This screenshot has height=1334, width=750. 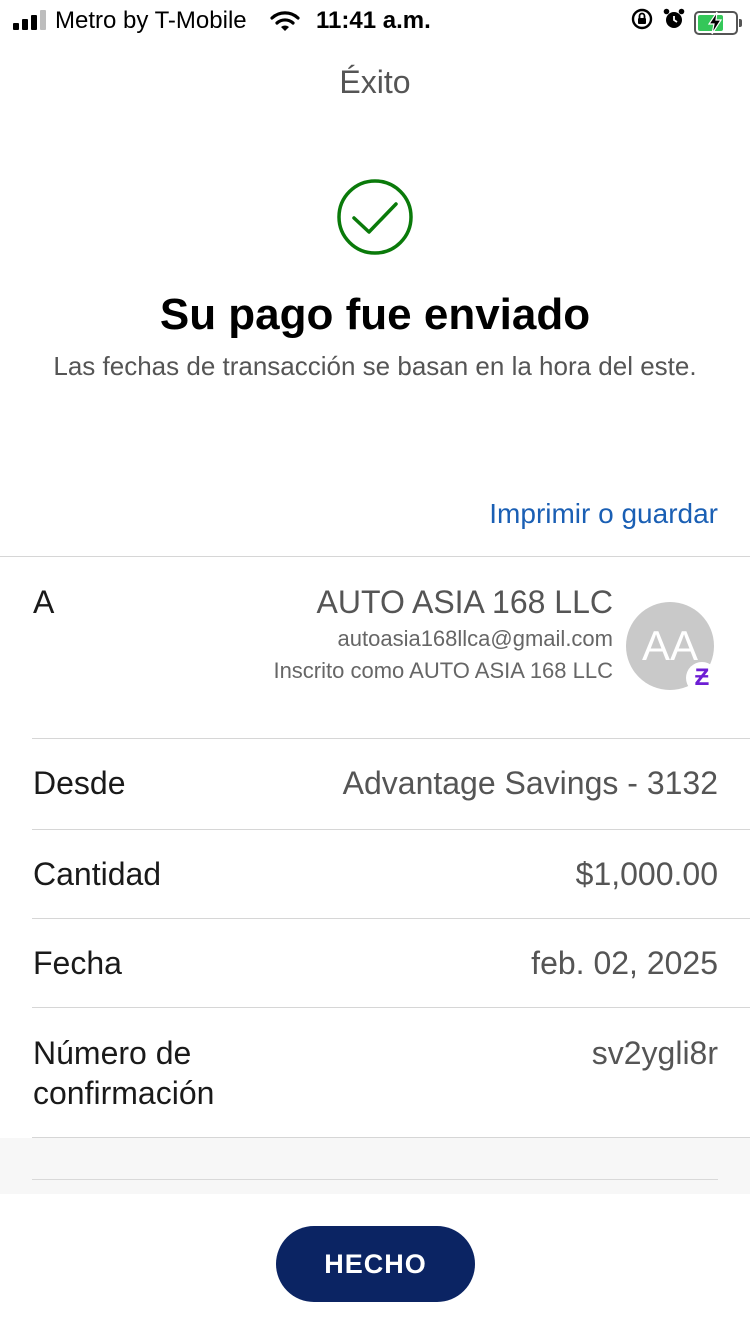 What do you see at coordinates (97, 874) in the screenshot?
I see `amount-label: Cantidad` at bounding box center [97, 874].